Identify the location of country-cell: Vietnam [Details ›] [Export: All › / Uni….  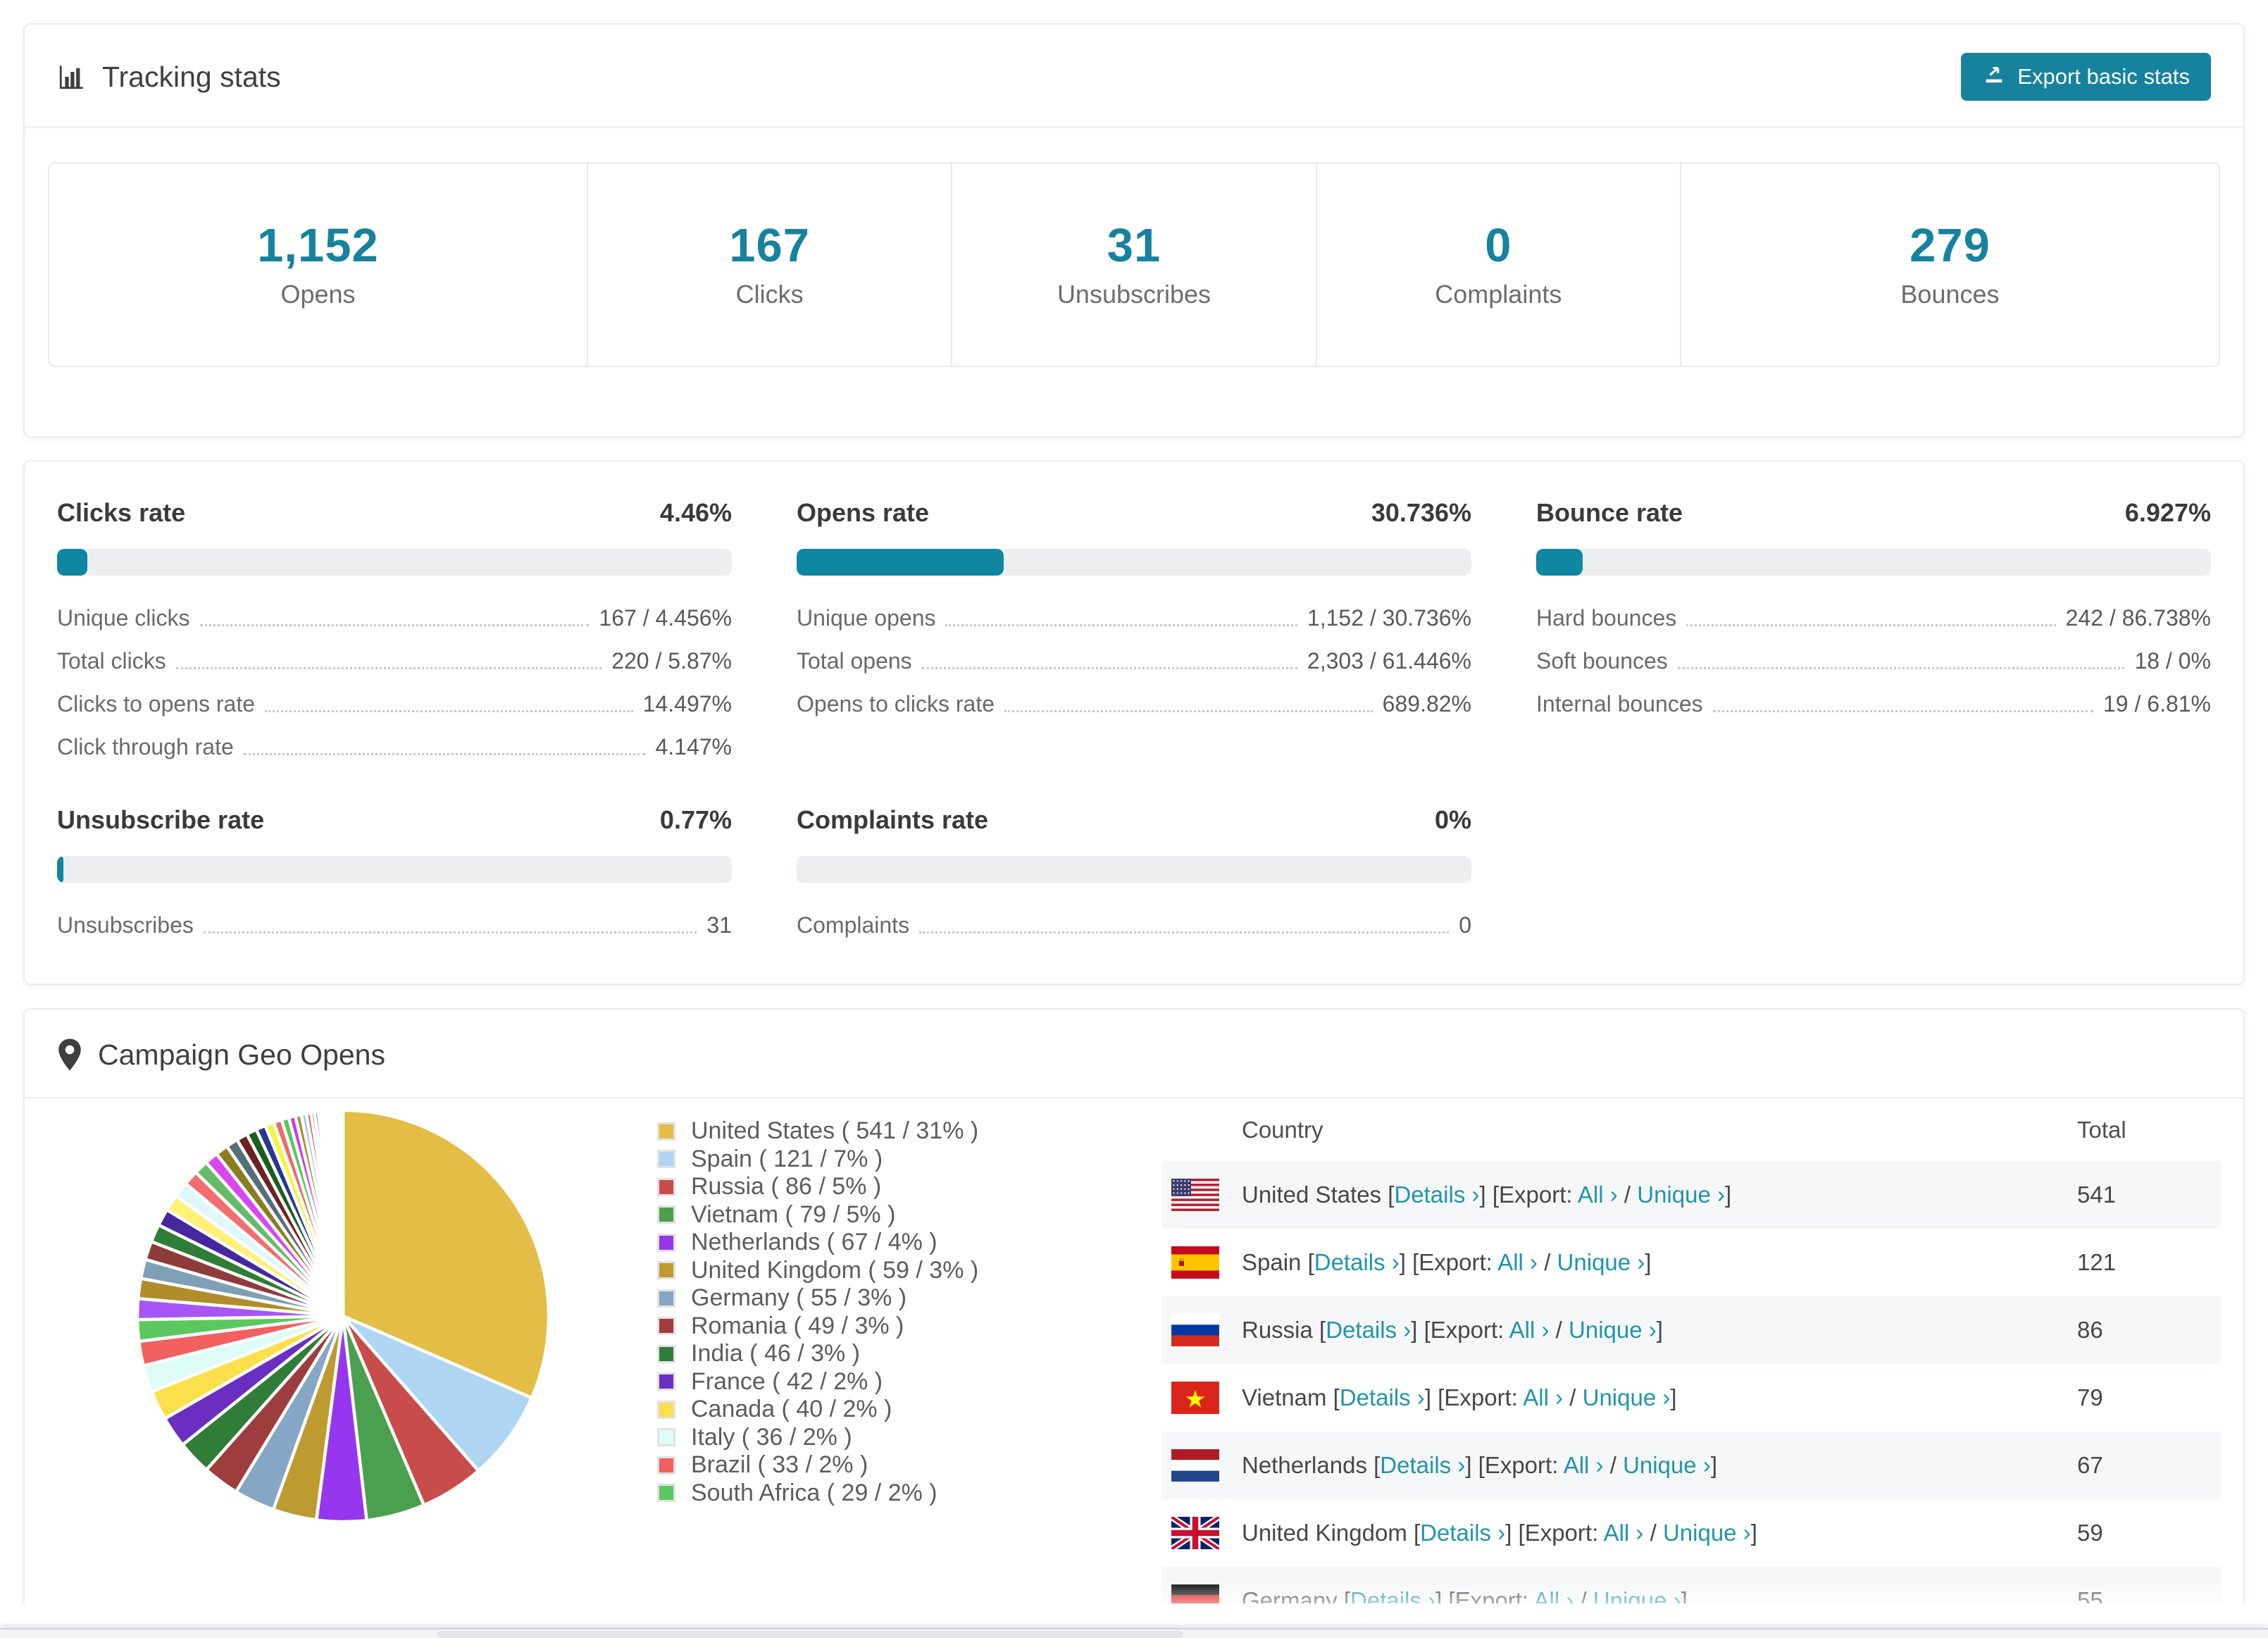
(1459, 1397).